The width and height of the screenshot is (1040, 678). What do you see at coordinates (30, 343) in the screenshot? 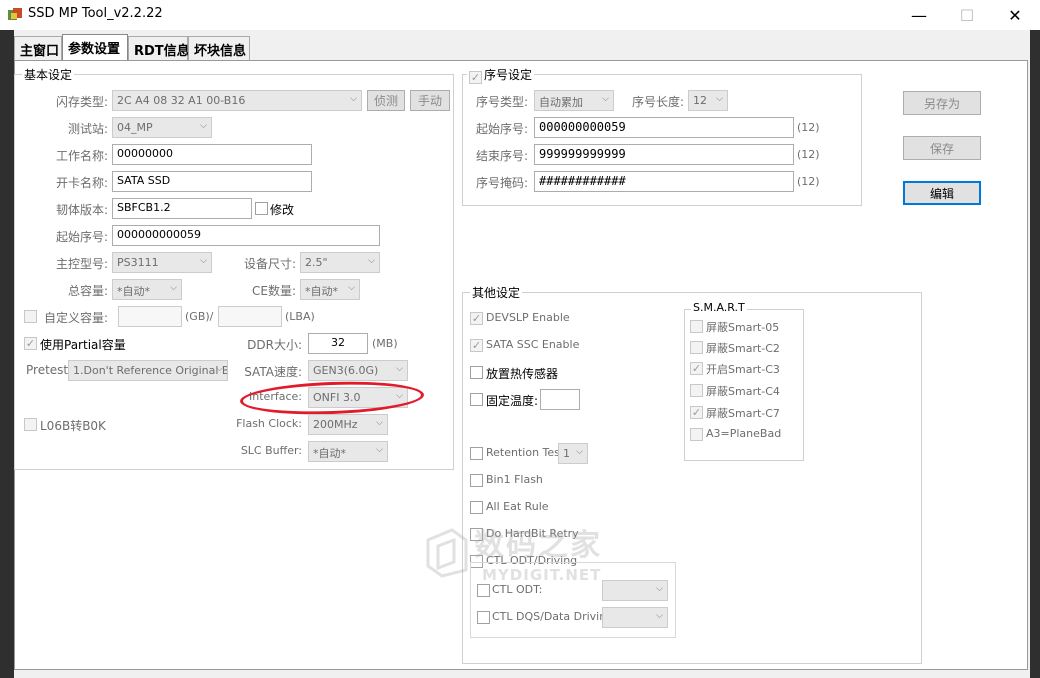
I see `partial-checkbox: ✓` at bounding box center [30, 343].